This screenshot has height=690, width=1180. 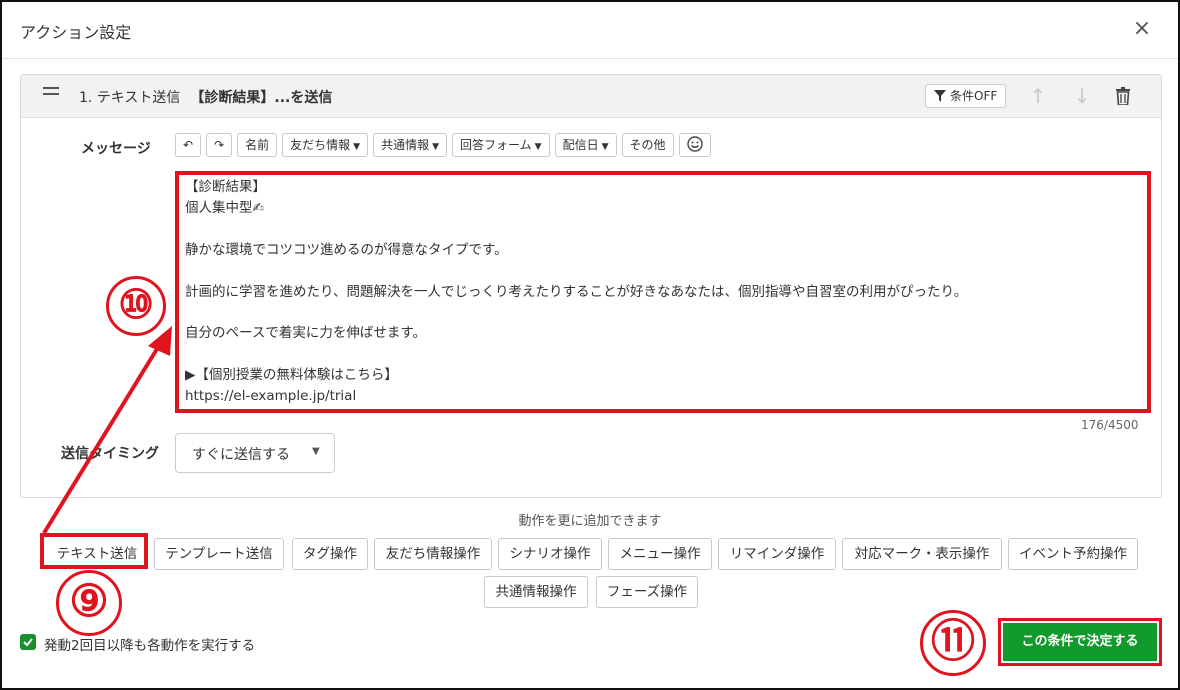 I want to click on highlight-text-send-box, so click(x=94, y=551).